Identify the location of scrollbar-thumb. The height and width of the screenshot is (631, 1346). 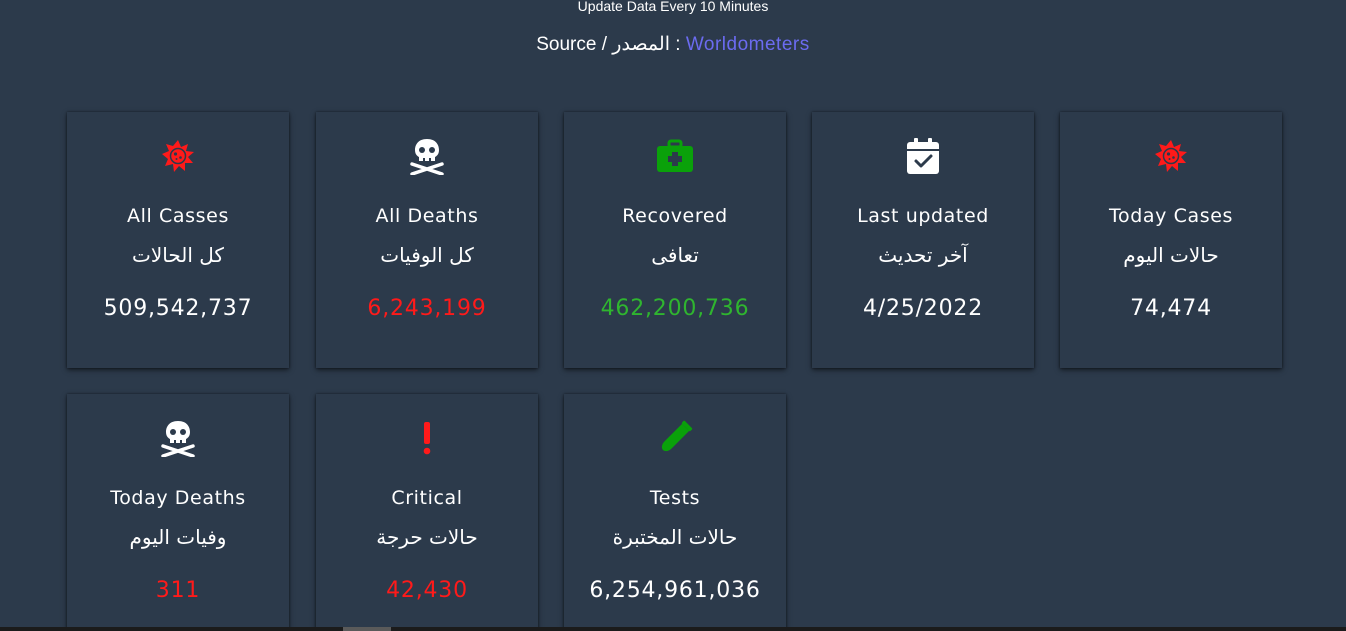
(367, 629).